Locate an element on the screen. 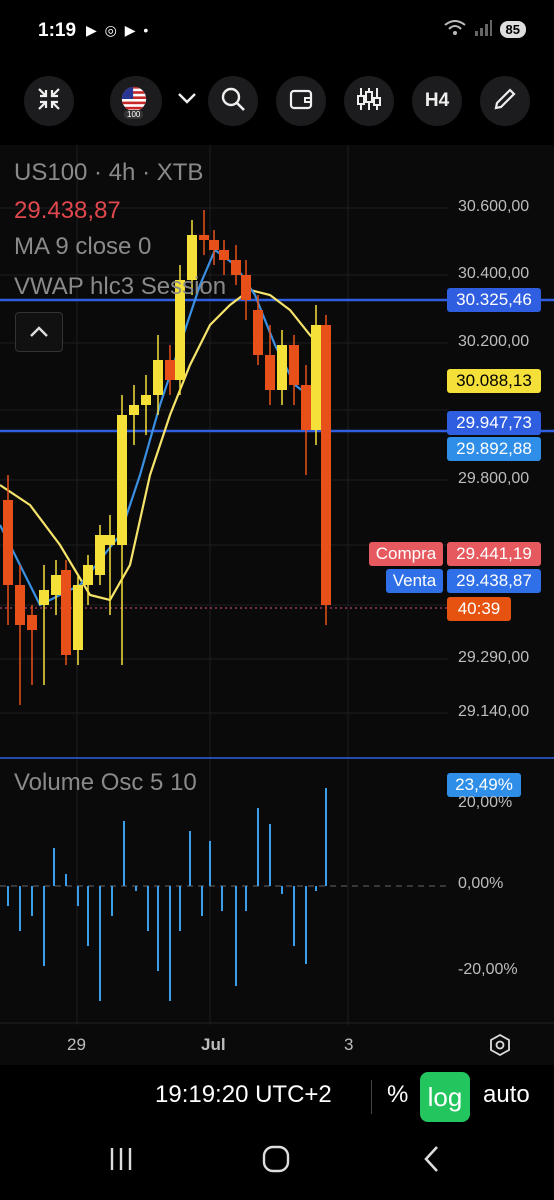  chart-settings-icon is located at coordinates (500, 1047).